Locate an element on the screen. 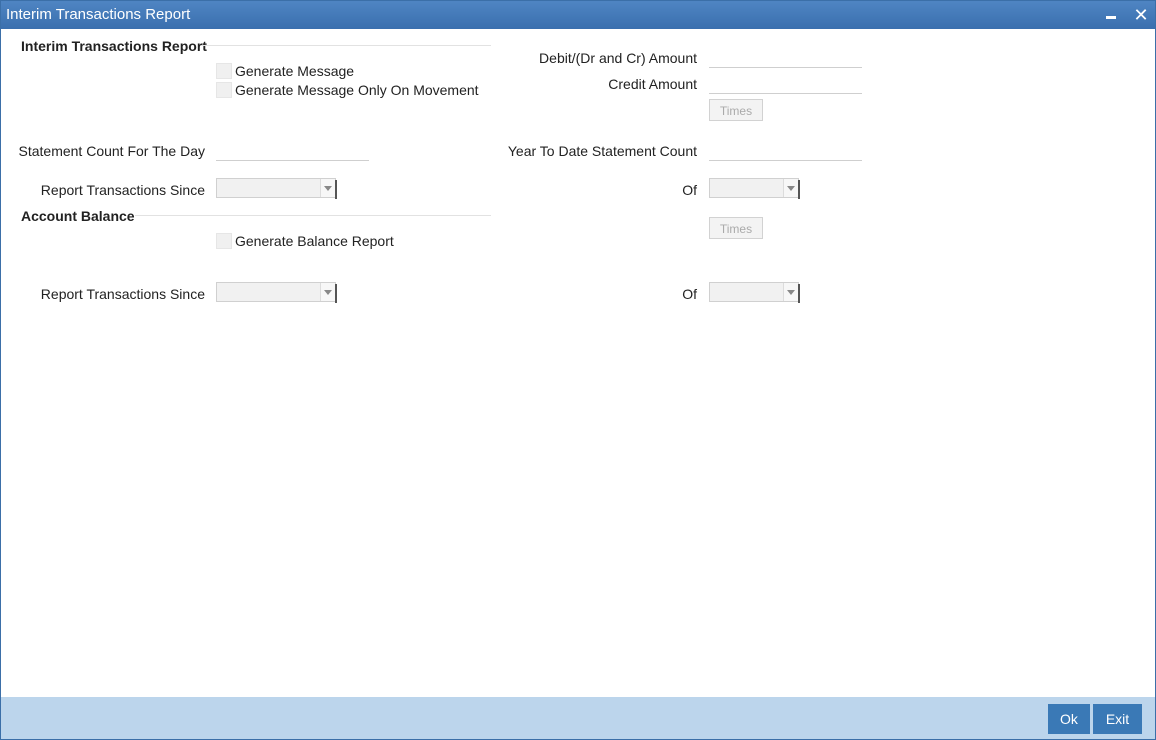 This screenshot has width=1156, height=740. balance-of-label: Of is located at coordinates (689, 294).